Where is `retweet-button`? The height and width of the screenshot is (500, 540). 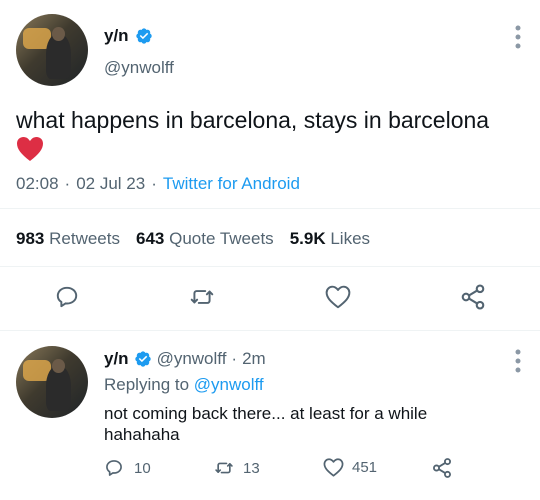
retweet-button is located at coordinates (202, 297).